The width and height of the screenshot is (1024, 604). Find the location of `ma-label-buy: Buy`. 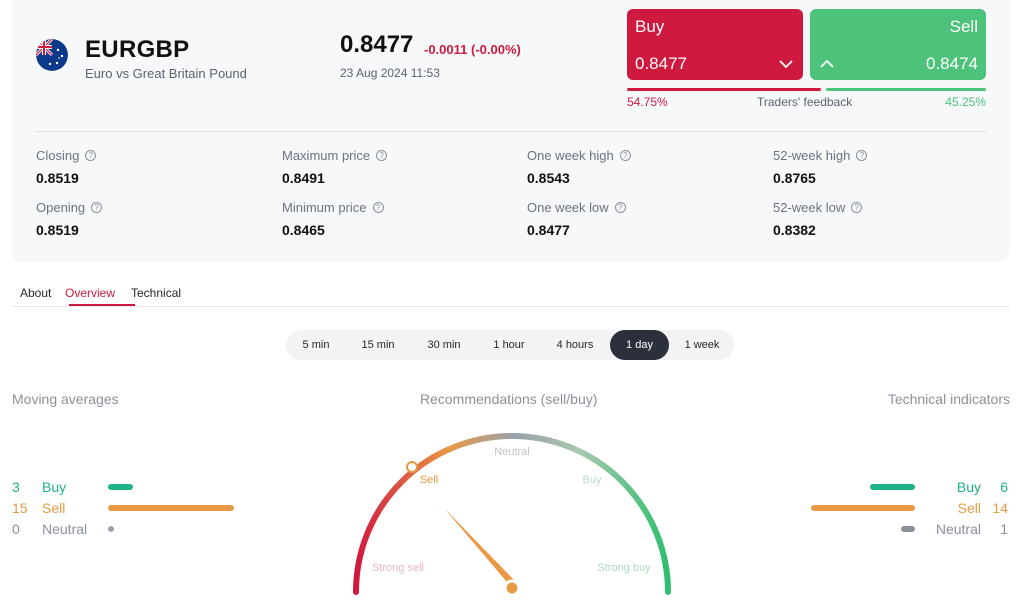

ma-label-buy: Buy is located at coordinates (54, 487).